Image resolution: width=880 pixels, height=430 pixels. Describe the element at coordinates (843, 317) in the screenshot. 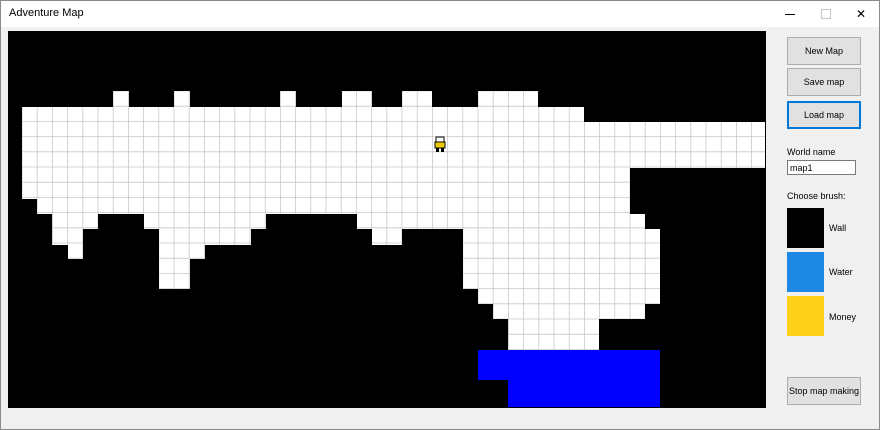

I see `money-brush-label: Money` at that location.